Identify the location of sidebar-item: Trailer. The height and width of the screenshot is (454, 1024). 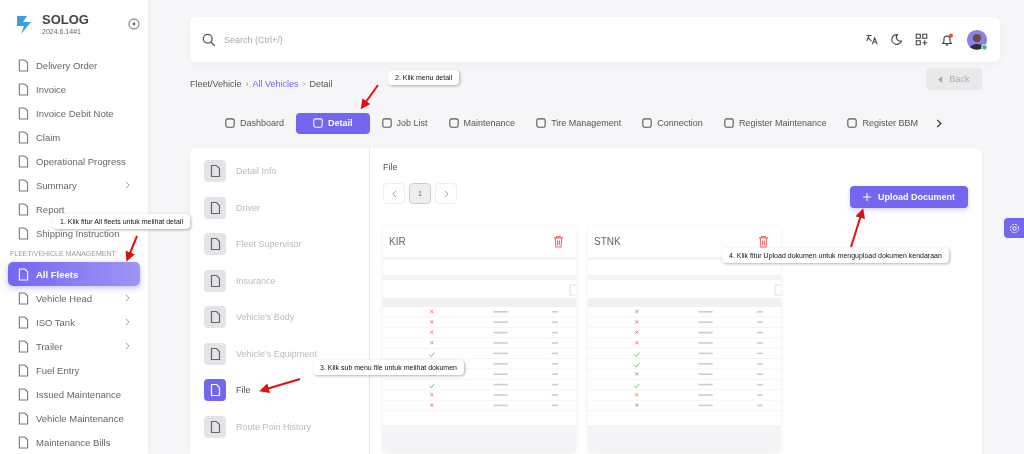
(74, 346).